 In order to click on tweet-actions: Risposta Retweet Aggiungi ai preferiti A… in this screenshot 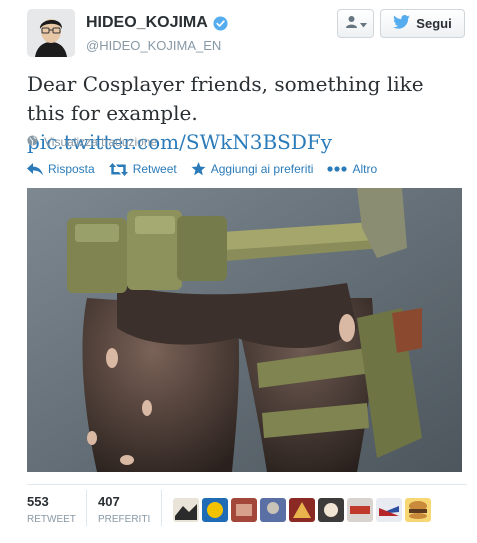, I will do `click(209, 169)`.